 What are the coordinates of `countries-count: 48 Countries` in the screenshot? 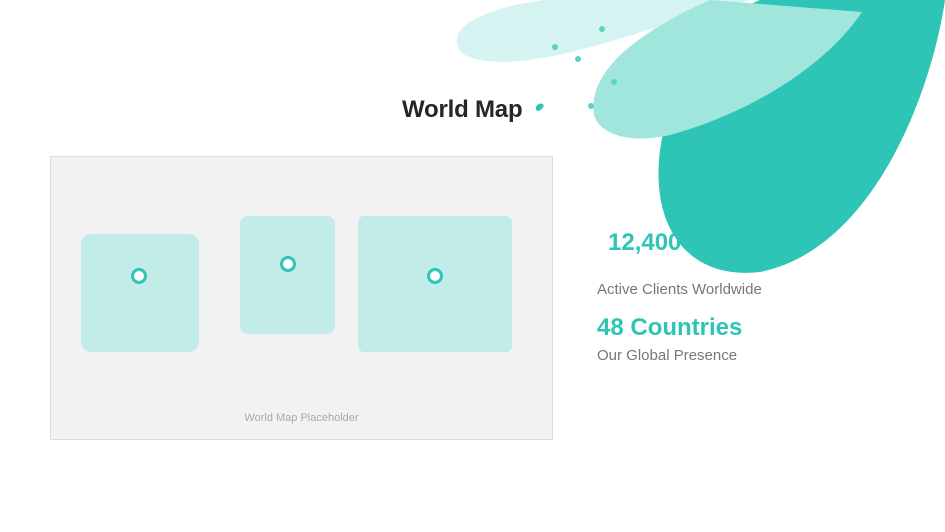 It's located at (670, 327).